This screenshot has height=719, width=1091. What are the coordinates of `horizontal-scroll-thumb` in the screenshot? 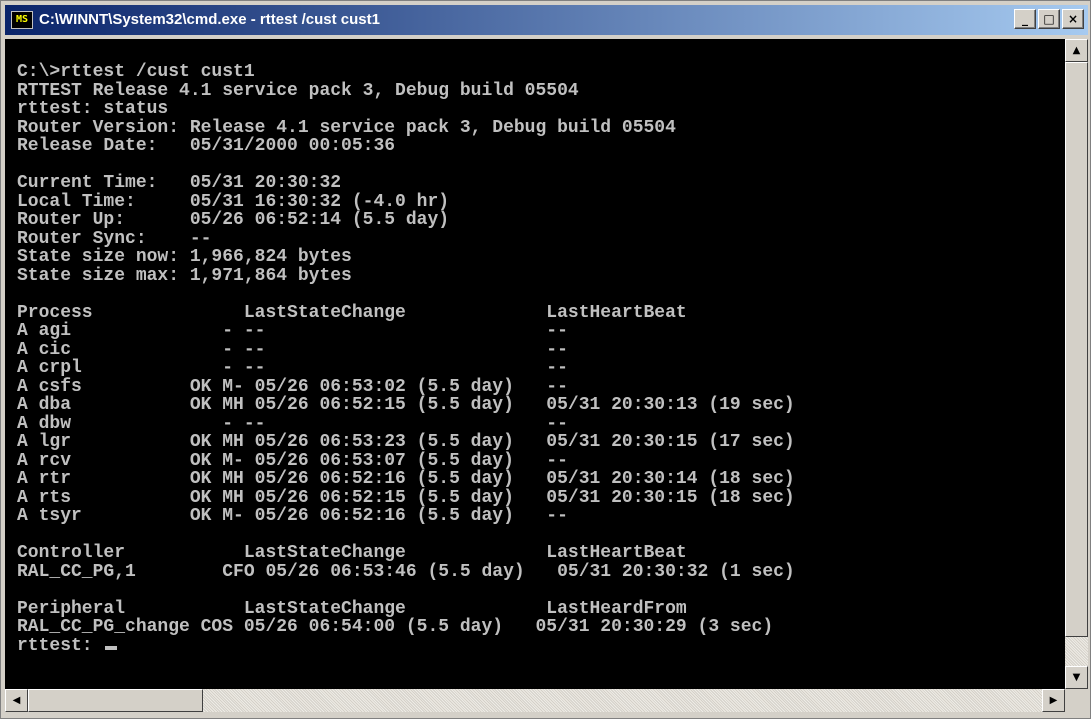 It's located at (115, 700).